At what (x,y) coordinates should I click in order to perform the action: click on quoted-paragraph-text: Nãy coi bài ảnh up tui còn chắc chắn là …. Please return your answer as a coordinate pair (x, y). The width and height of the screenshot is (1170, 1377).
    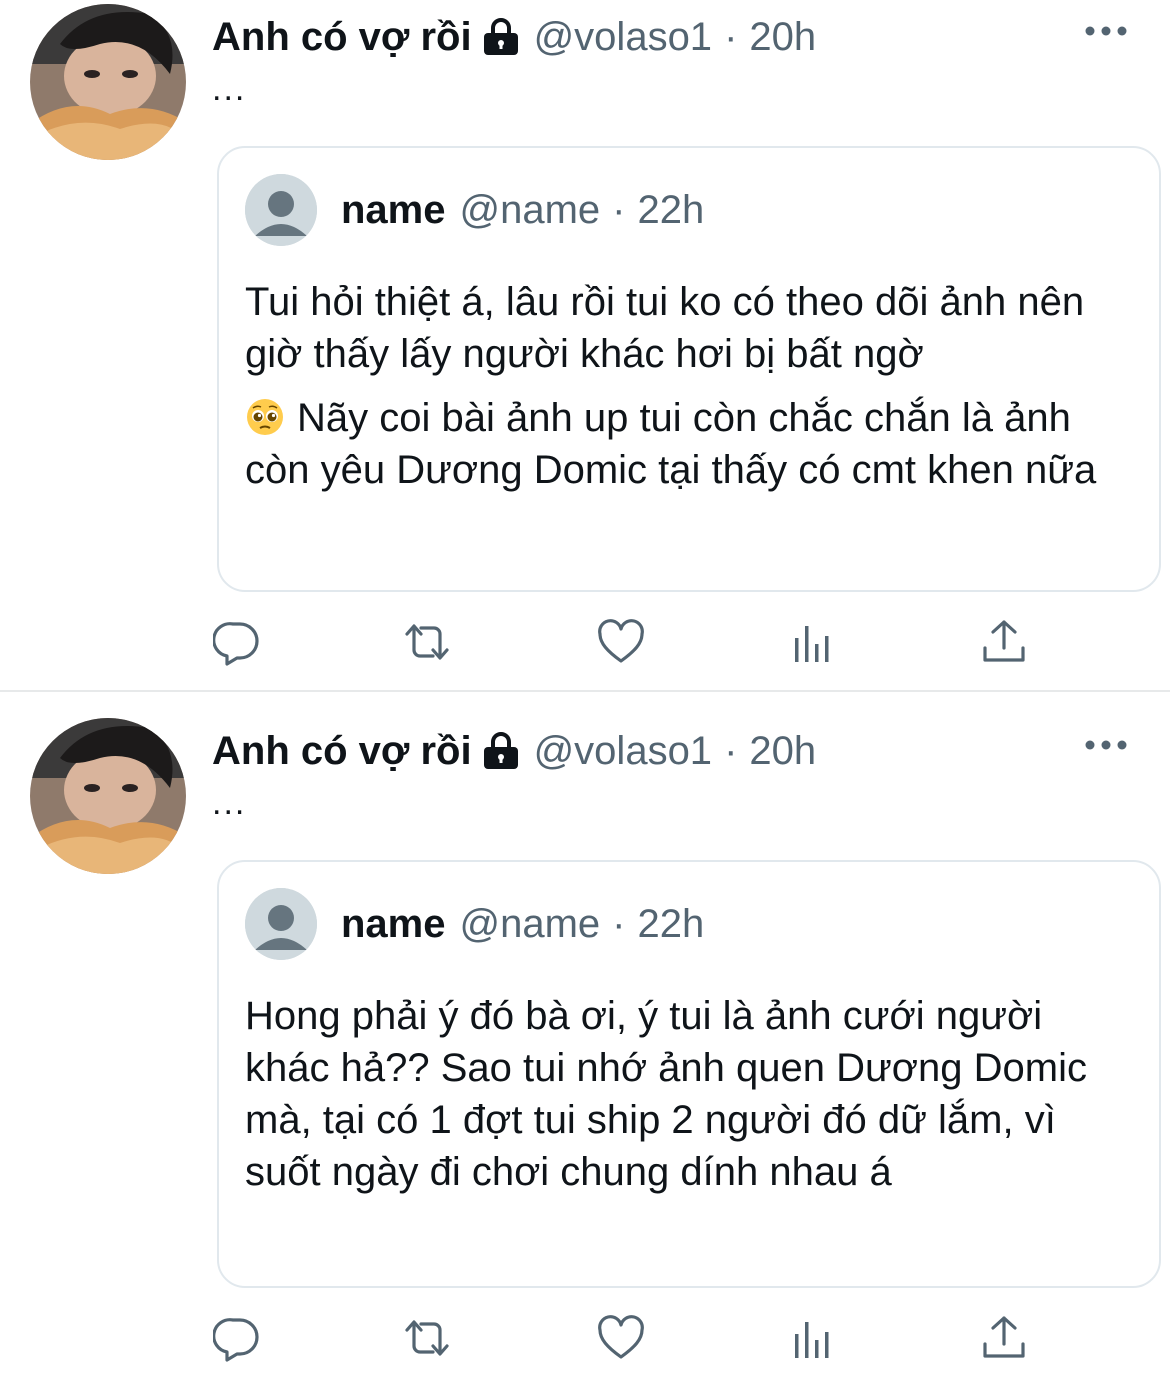
    Looking at the image, I should click on (671, 444).